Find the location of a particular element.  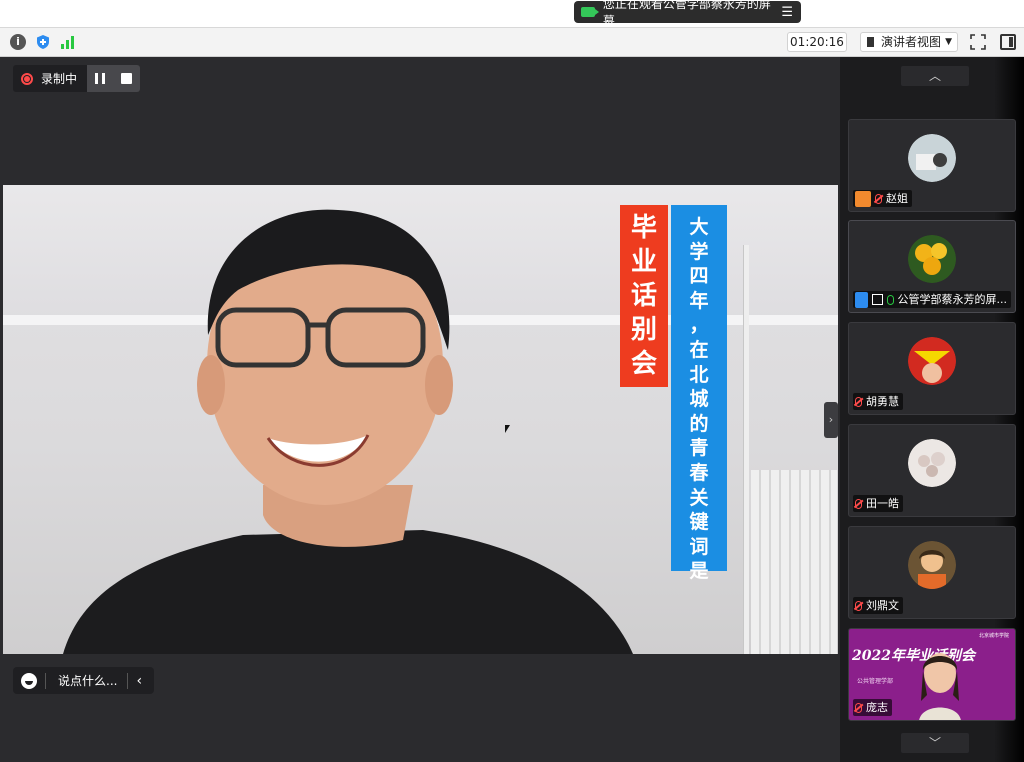

stop-icon is located at coordinates (127, 78).